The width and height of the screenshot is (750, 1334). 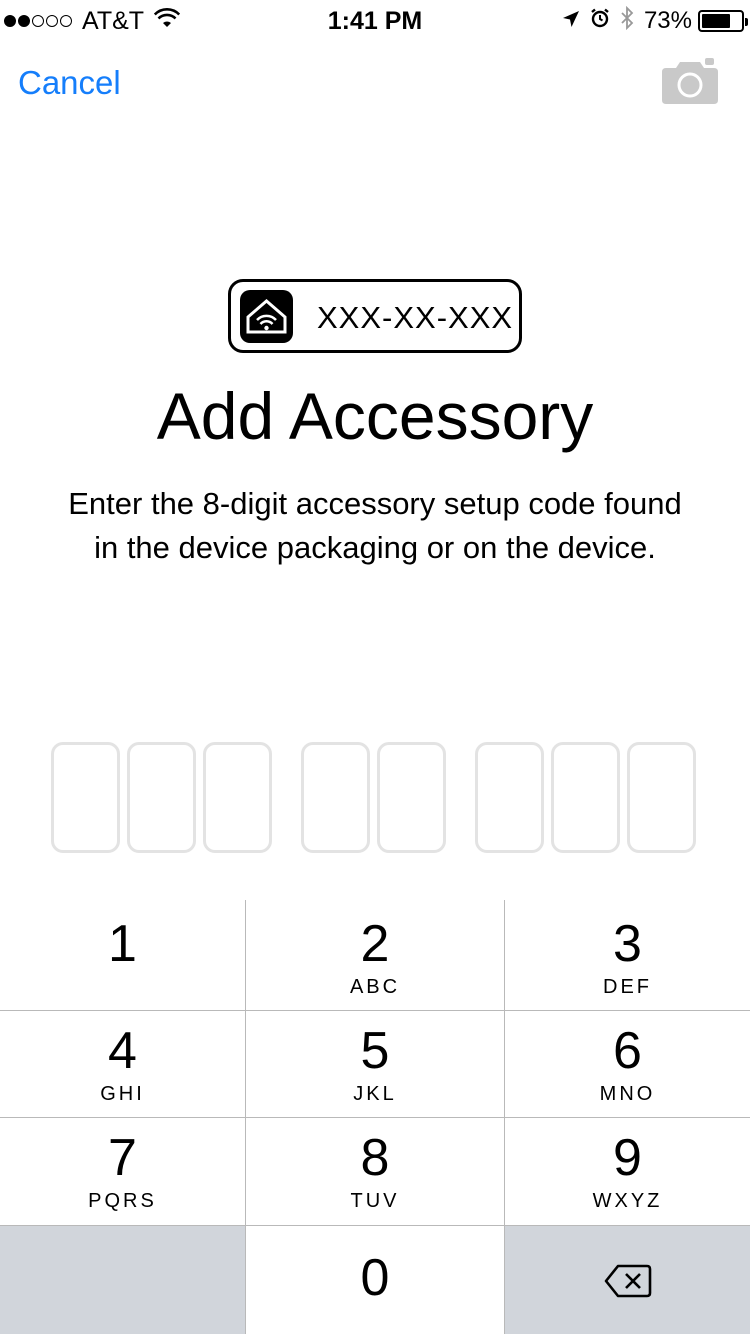 What do you see at coordinates (415, 317) in the screenshot?
I see `setup-code-placeholder: XXX-XX-XXX` at bounding box center [415, 317].